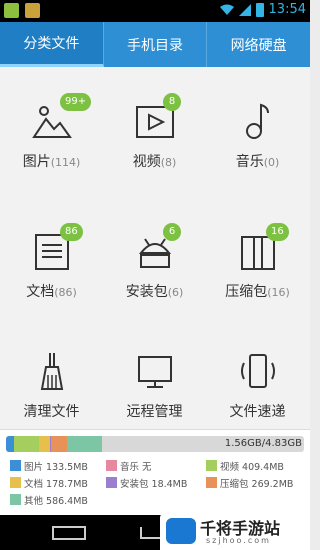 Image resolution: width=320 pixels, height=550 pixels. What do you see at coordinates (259, 9) in the screenshot?
I see `battery-icon` at bounding box center [259, 9].